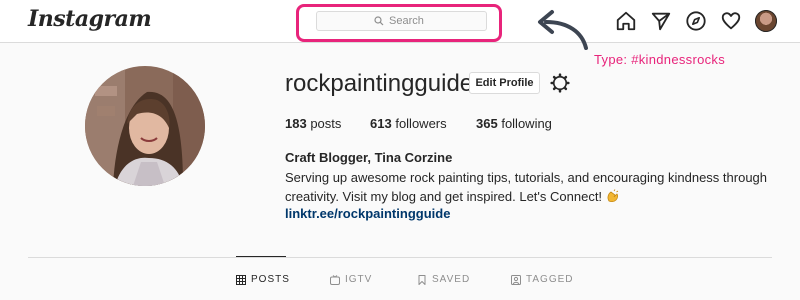  I want to click on followers-count: 613, so click(381, 123).